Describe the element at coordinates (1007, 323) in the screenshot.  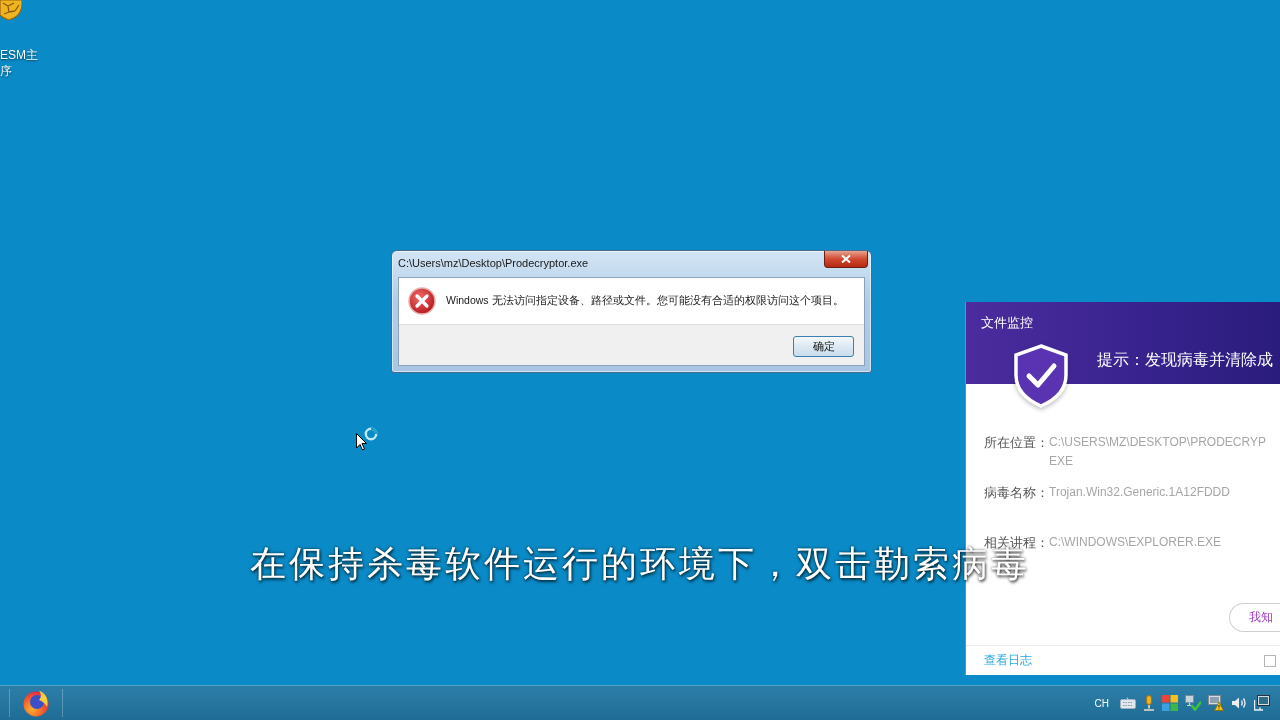
I see `panel-title: 文件监控` at that location.